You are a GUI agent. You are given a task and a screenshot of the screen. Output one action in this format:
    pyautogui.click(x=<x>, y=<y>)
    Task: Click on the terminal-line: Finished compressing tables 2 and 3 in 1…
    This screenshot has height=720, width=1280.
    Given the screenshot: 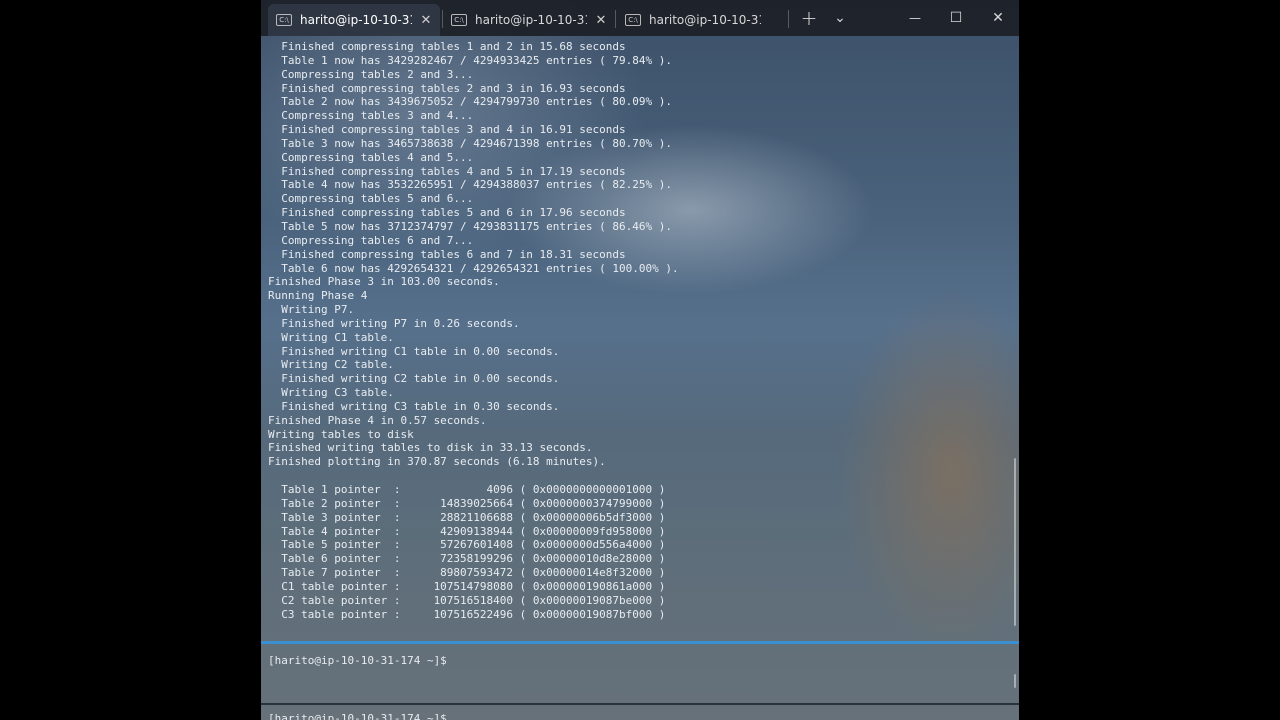 What is the action you would take?
    pyautogui.click(x=447, y=88)
    